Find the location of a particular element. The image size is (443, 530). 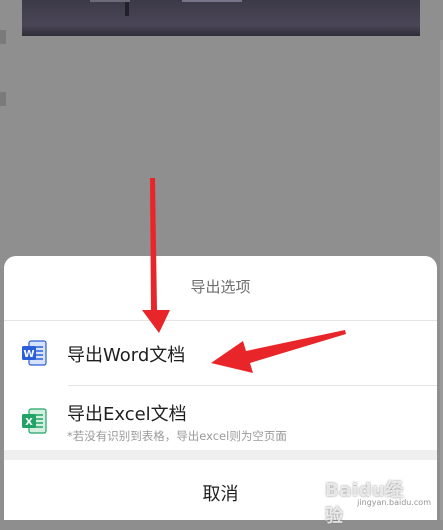

watermark-url: jingyan.baidu.com is located at coordinates (394, 502).